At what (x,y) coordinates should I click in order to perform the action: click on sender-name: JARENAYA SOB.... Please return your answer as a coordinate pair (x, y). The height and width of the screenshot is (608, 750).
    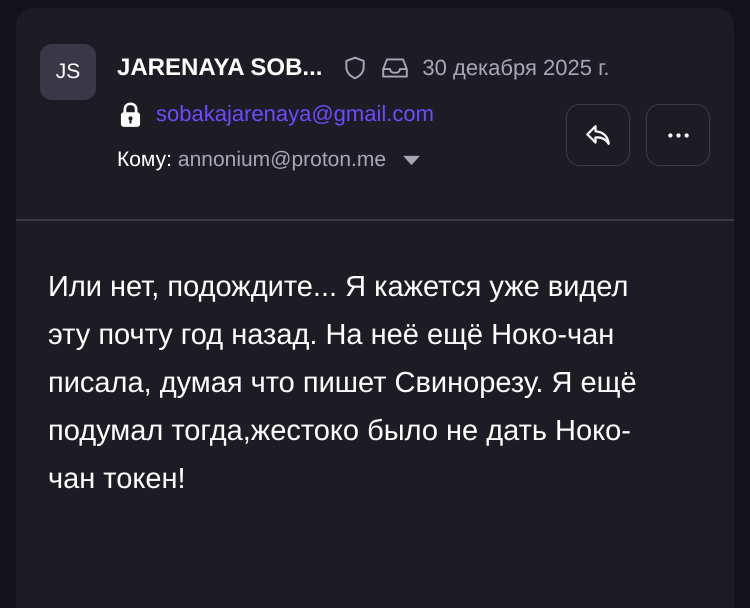
    Looking at the image, I should click on (219, 68).